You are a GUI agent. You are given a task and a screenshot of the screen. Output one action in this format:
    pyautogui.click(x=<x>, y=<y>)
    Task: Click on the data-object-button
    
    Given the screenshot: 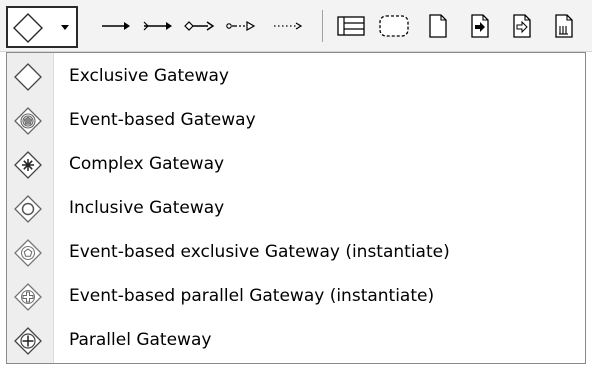 What is the action you would take?
    pyautogui.click(x=438, y=26)
    